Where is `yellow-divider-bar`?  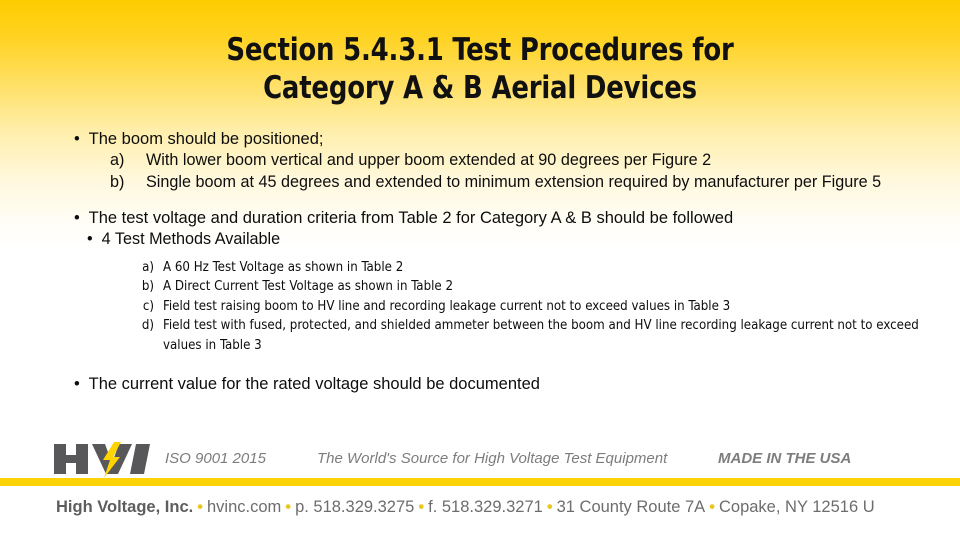 yellow-divider-bar is located at coordinates (480, 482).